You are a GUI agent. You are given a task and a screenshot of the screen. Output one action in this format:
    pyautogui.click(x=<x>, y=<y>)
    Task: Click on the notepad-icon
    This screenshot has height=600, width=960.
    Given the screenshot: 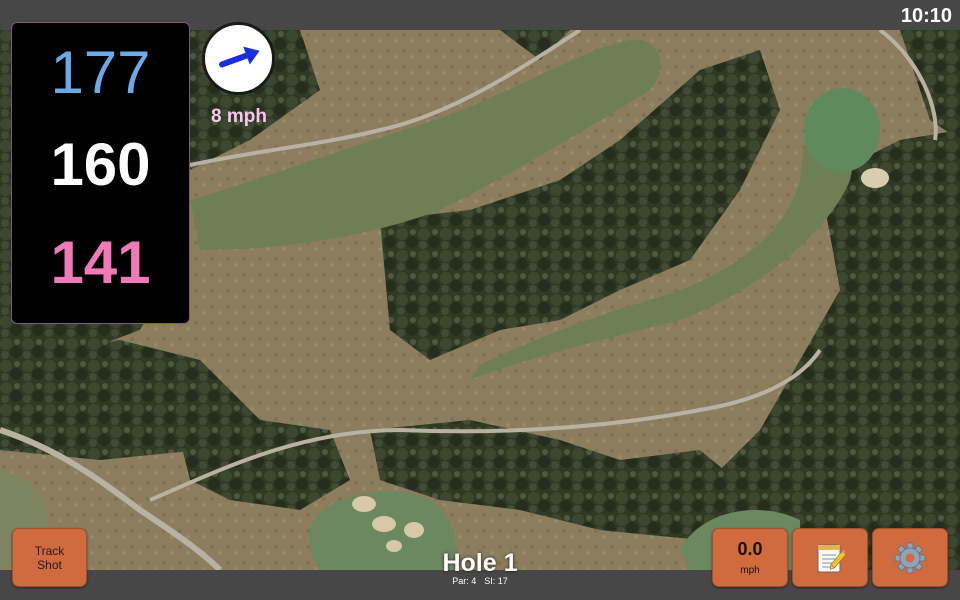 What is the action you would take?
    pyautogui.click(x=831, y=558)
    